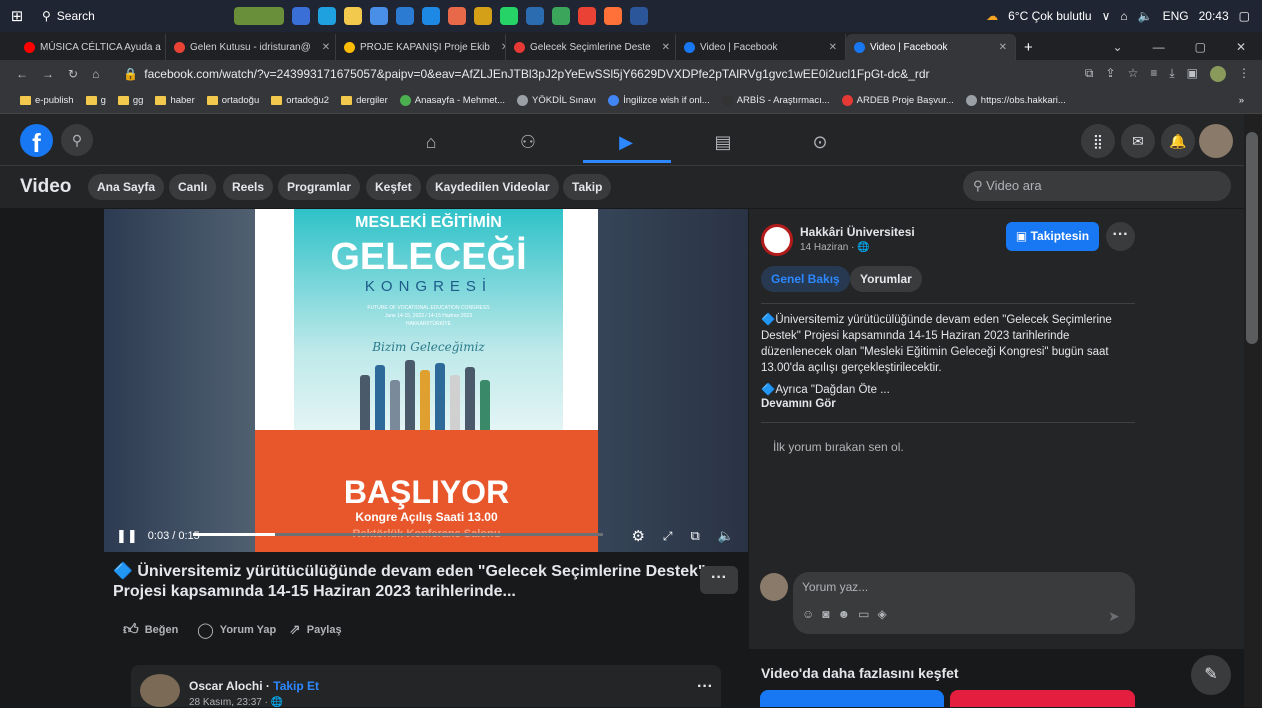  I want to click on minimize-icon: —, so click(1159, 47).